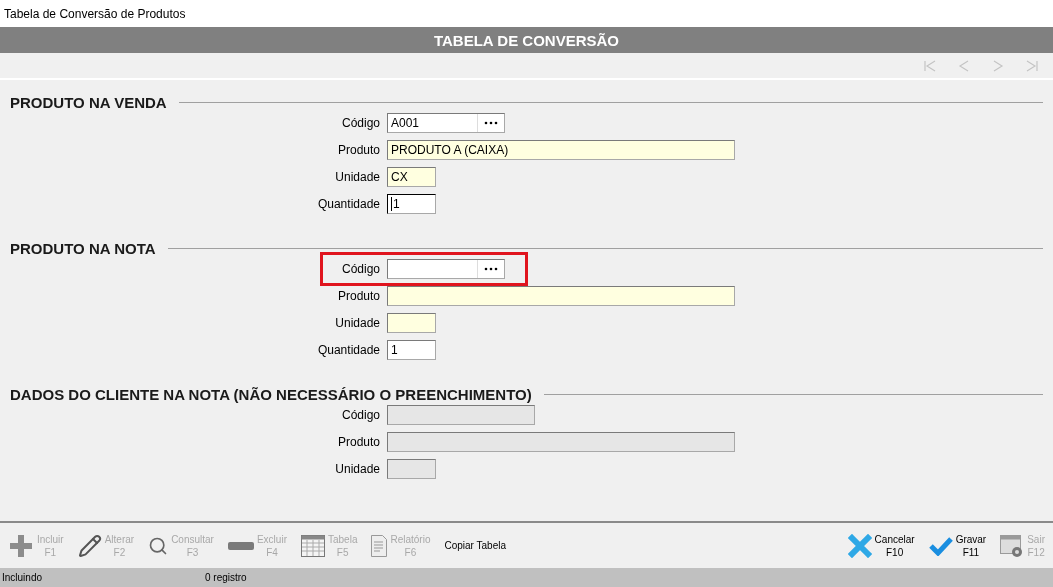  What do you see at coordinates (475, 545) in the screenshot?
I see `copy-table-button: Copiar Tabela` at bounding box center [475, 545].